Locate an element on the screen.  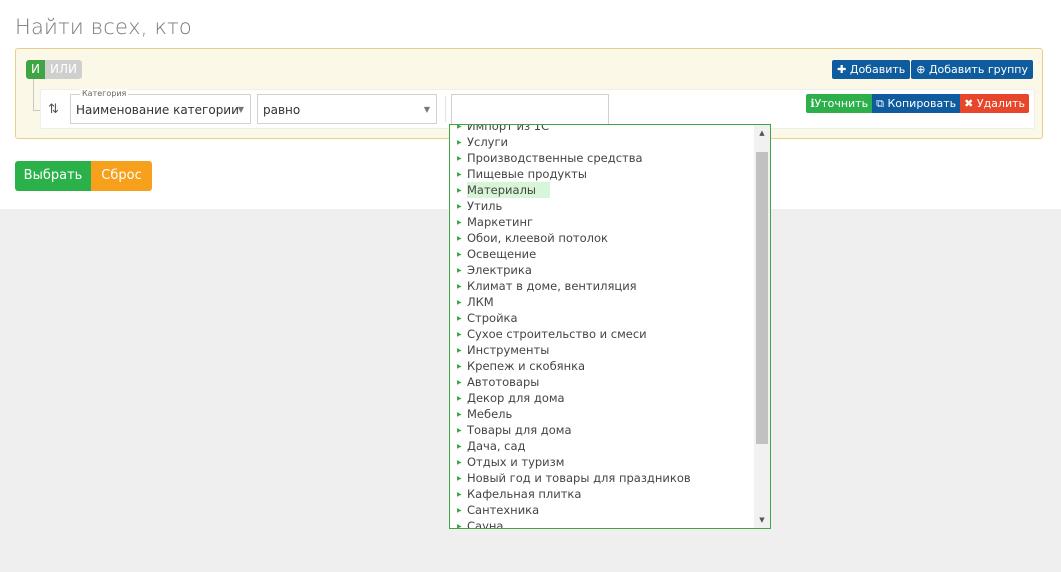
plus-icon: ✚ is located at coordinates (843, 69).